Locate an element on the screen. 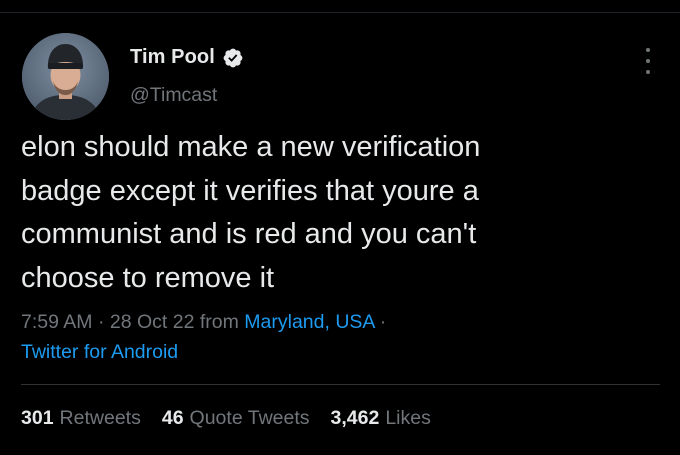 The width and height of the screenshot is (680, 455). client-link: Twitter for Android is located at coordinates (99, 352).